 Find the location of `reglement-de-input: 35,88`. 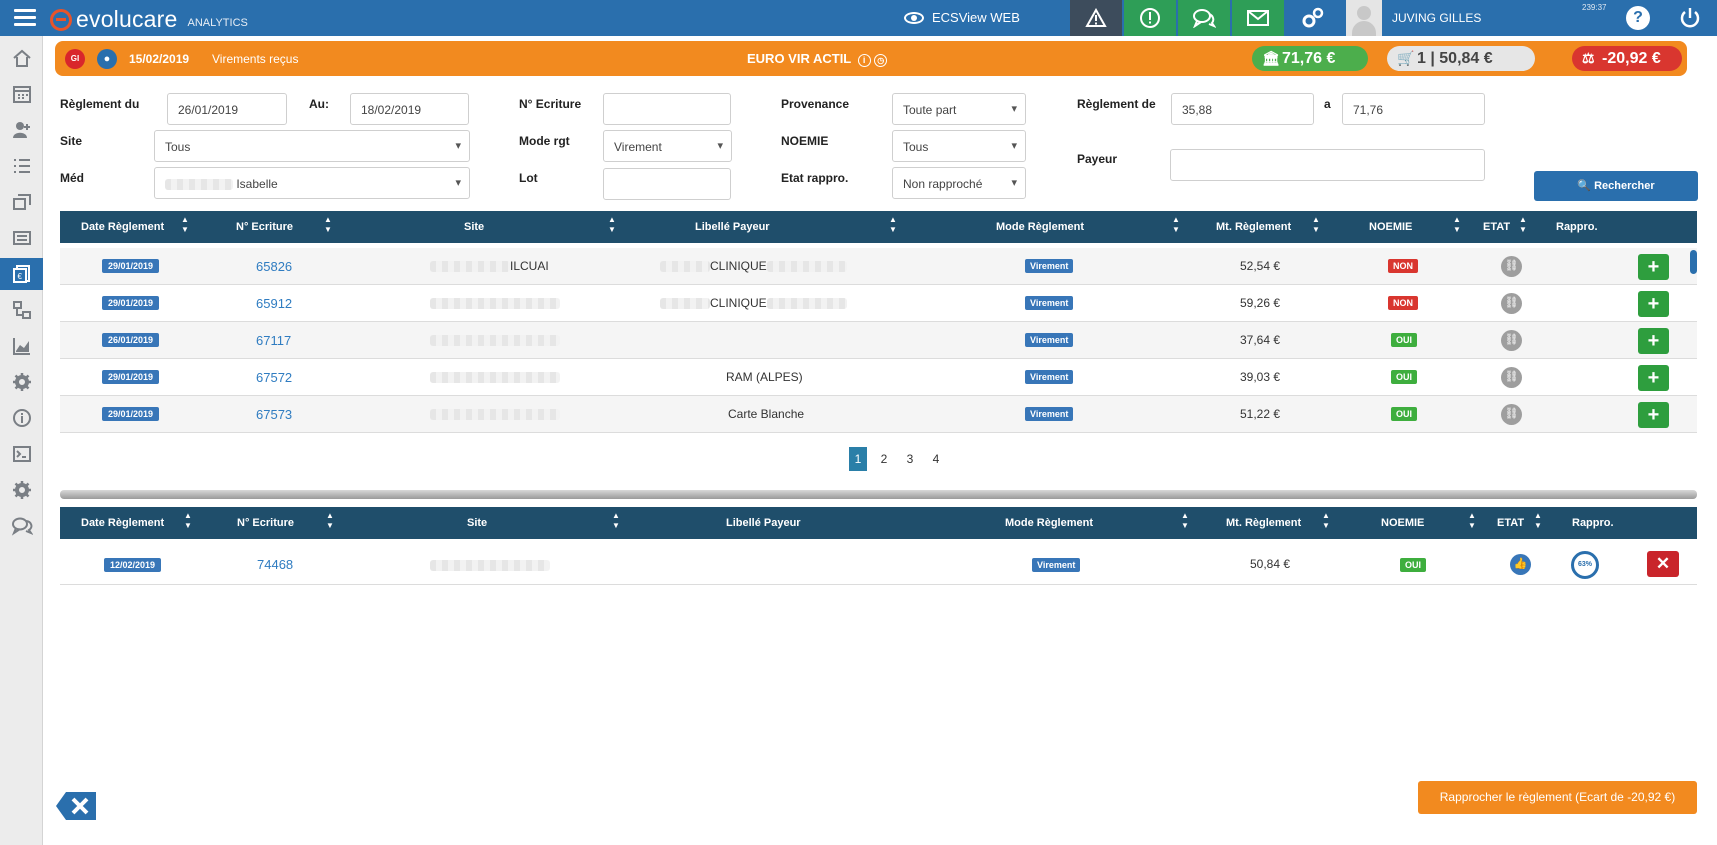

reglement-de-input: 35,88 is located at coordinates (1242, 109).